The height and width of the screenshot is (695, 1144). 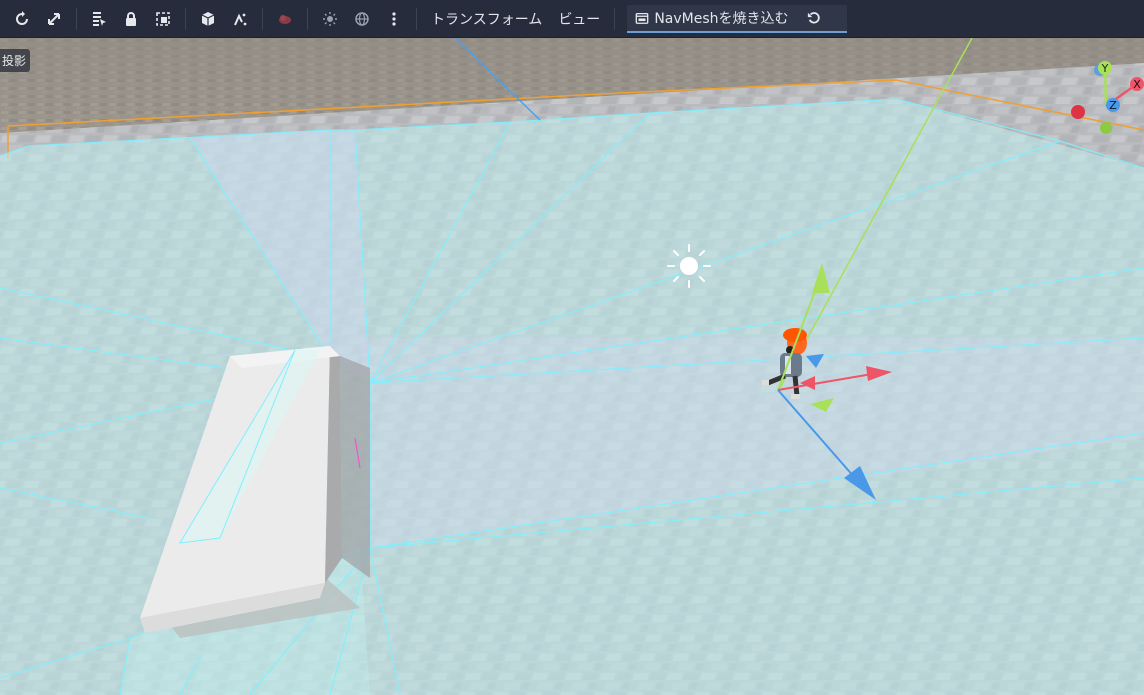 I want to click on more-icon, so click(x=394, y=18).